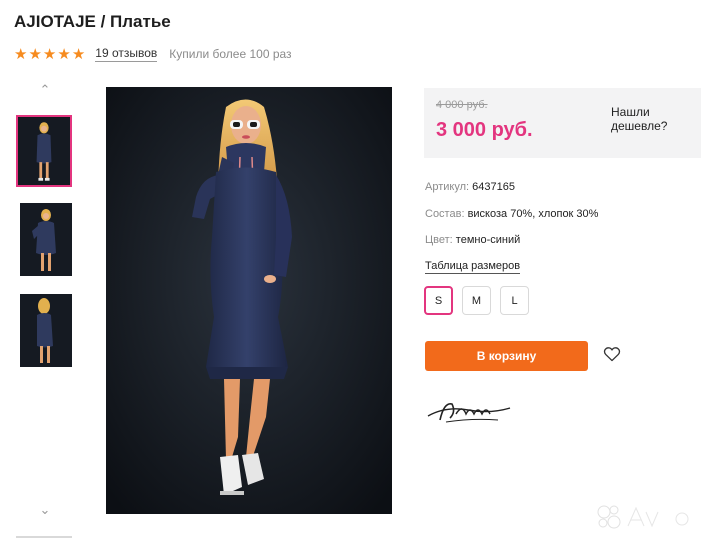 This screenshot has width=701, height=540. What do you see at coordinates (643, 517) in the screenshot?
I see `marketplace-watermark-logo` at bounding box center [643, 517].